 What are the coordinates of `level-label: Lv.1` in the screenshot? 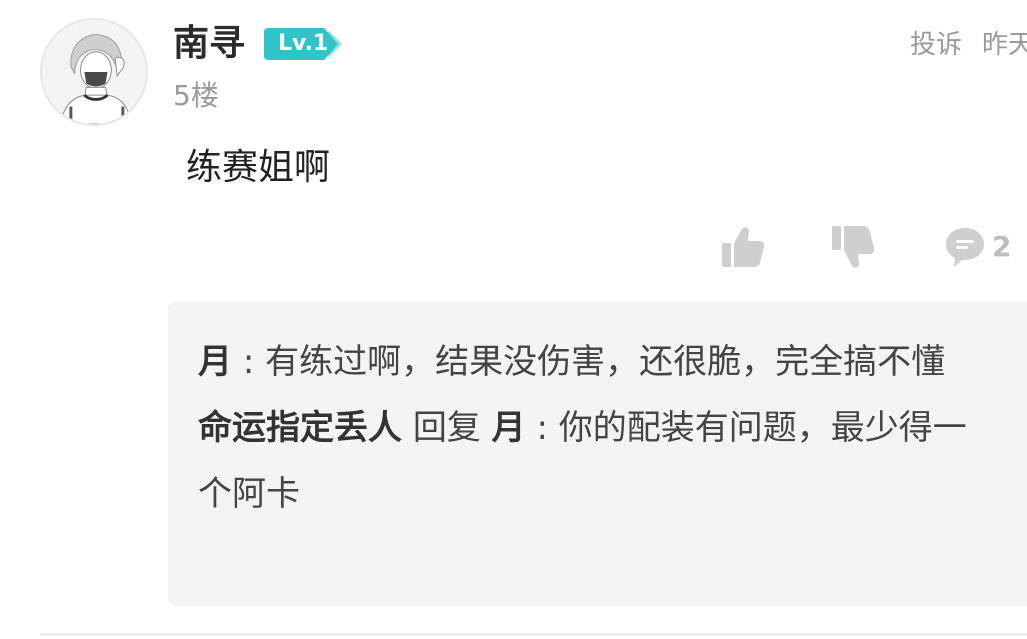 It's located at (303, 43).